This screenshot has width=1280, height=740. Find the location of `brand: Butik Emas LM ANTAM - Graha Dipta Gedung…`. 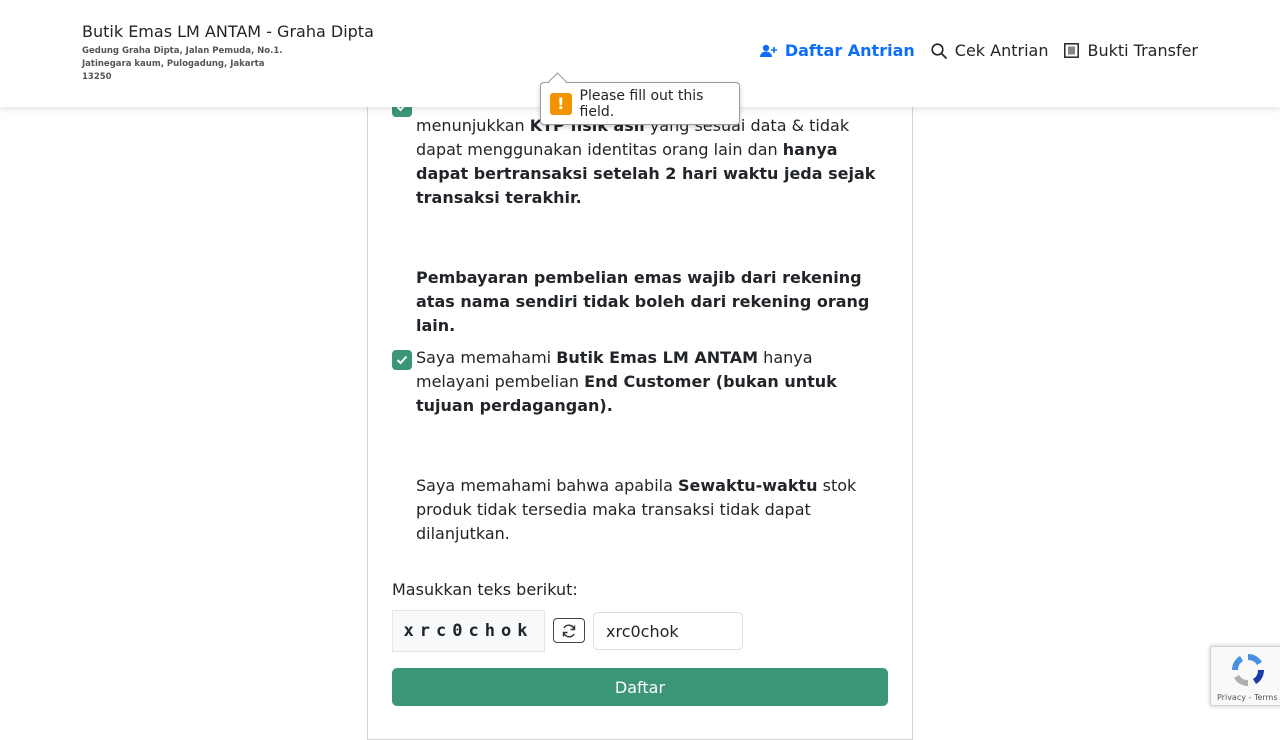

brand: Butik Emas LM ANTAM - Graha Dipta Gedung… is located at coordinates (228, 53).